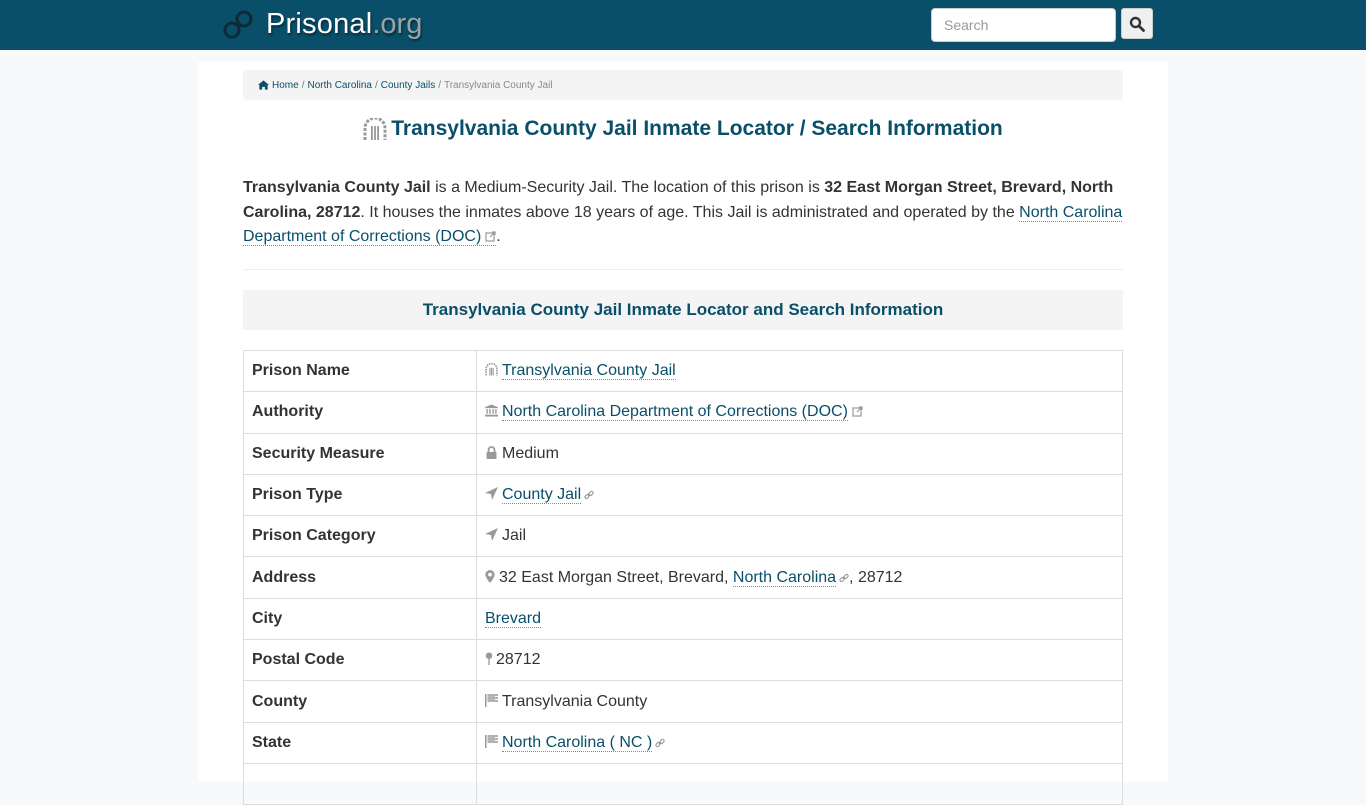 This screenshot has height=805, width=1366. Describe the element at coordinates (799, 371) in the screenshot. I see `row-value: Transylvania County Jail` at that location.